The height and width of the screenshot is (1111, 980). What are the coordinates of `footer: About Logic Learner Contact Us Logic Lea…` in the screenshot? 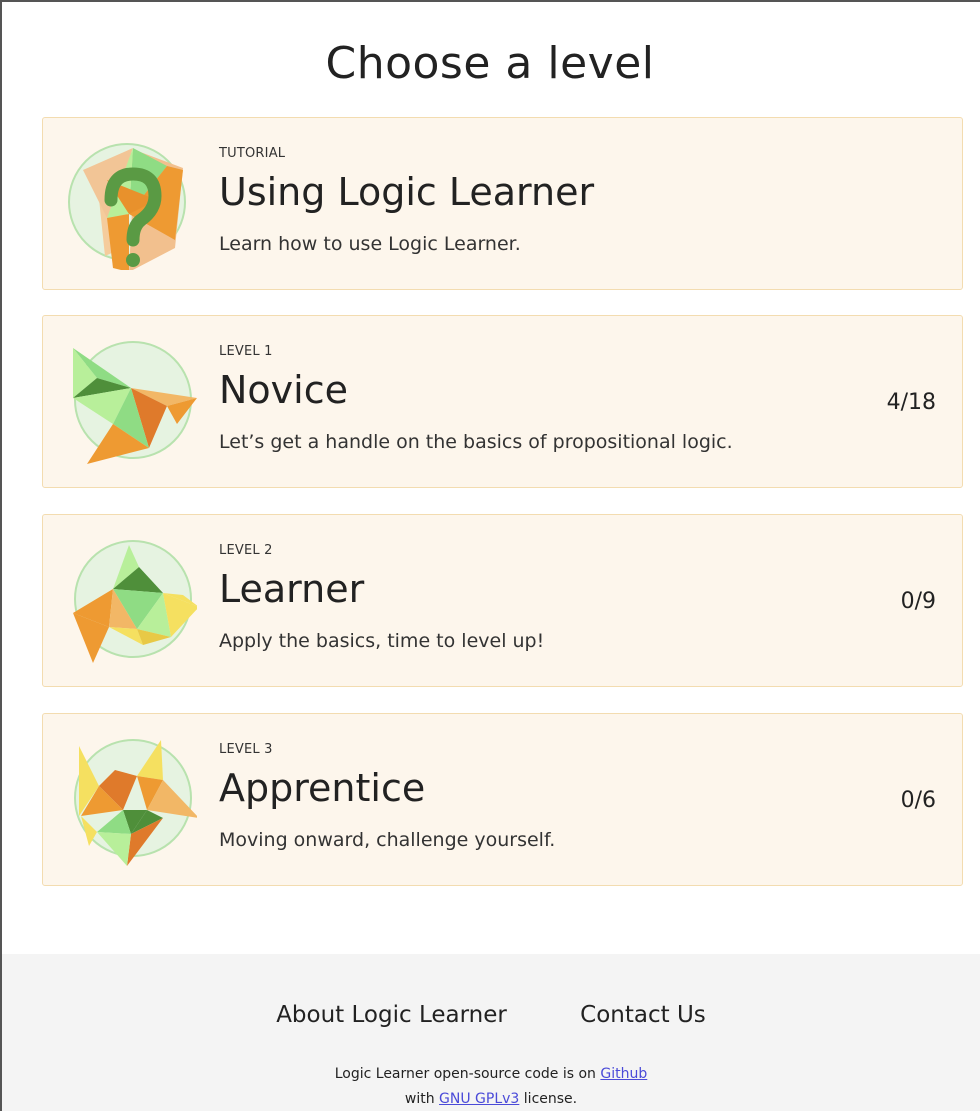 It's located at (491, 1032).